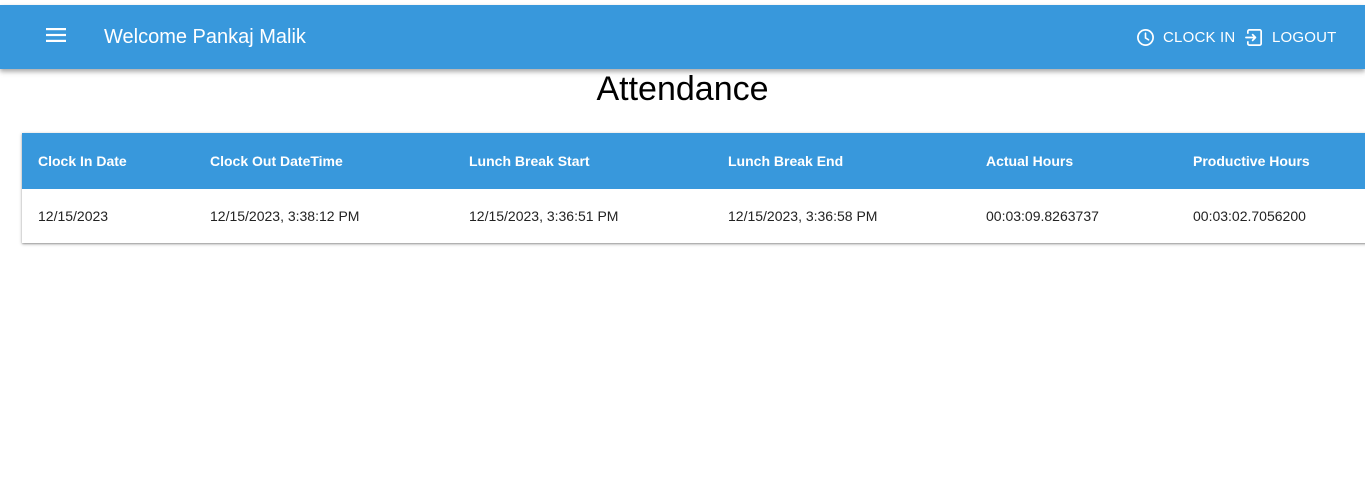 The height and width of the screenshot is (489, 1365). I want to click on logout-icon, so click(1254, 37).